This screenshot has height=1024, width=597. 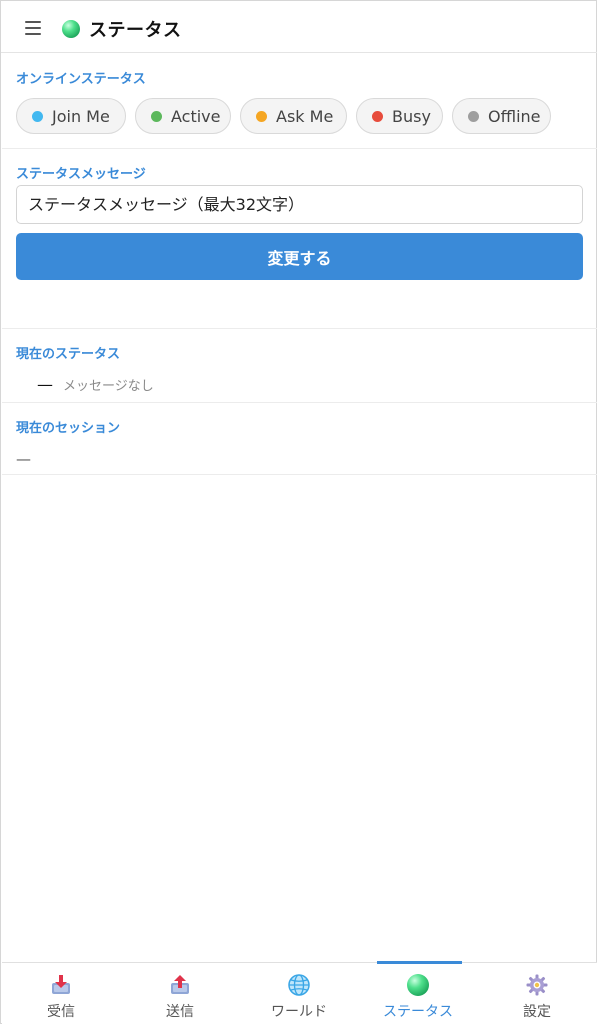 What do you see at coordinates (377, 116) in the screenshot?
I see `busy-dot-icon` at bounding box center [377, 116].